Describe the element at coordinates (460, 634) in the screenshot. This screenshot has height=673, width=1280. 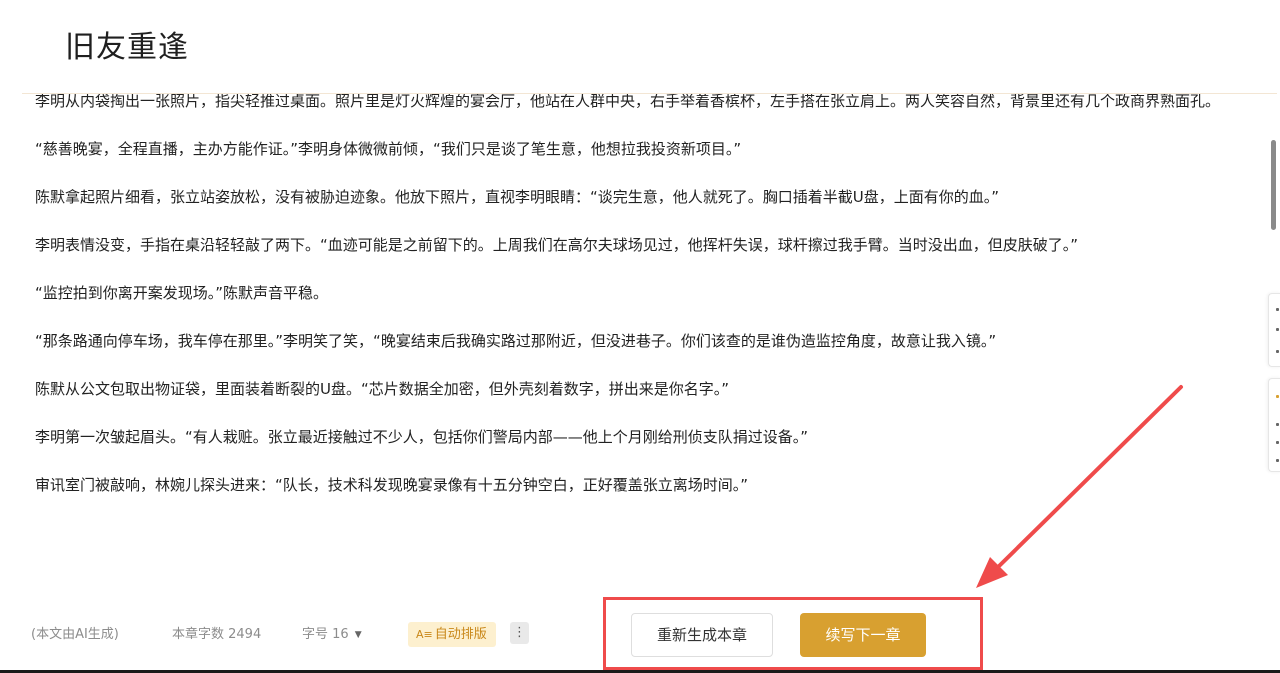
I see `auto-layout-label: 自动排版` at that location.